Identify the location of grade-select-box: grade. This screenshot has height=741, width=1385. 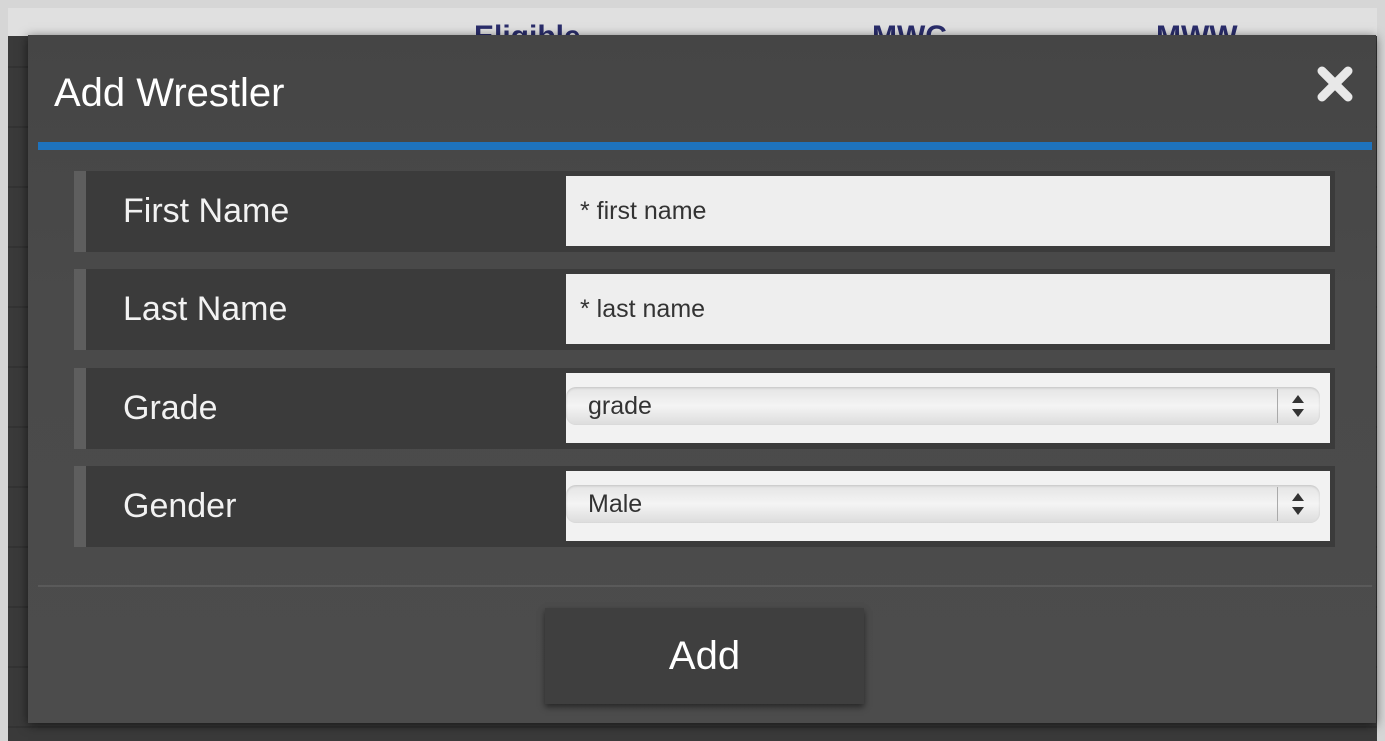
(948, 408).